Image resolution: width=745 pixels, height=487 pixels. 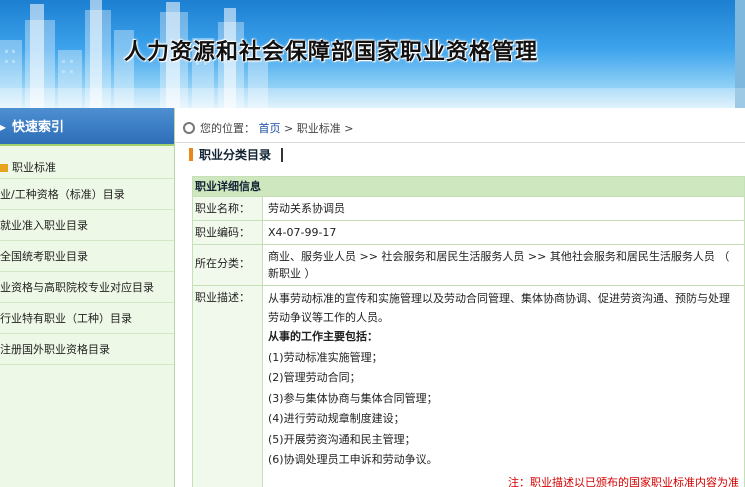 What do you see at coordinates (62, 194) in the screenshot?
I see `sidebar-item-label: 业/工种资格（标准）目录` at bounding box center [62, 194].